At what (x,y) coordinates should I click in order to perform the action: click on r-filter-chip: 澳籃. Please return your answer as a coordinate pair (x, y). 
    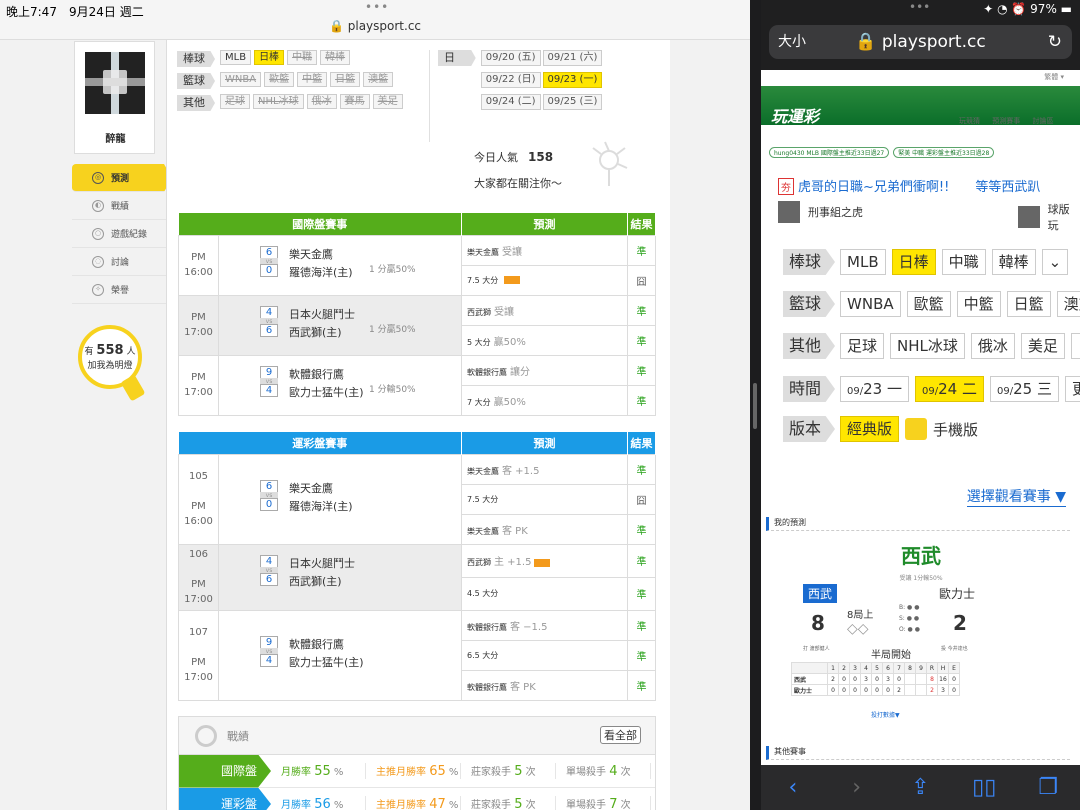
    Looking at the image, I should click on (1068, 304).